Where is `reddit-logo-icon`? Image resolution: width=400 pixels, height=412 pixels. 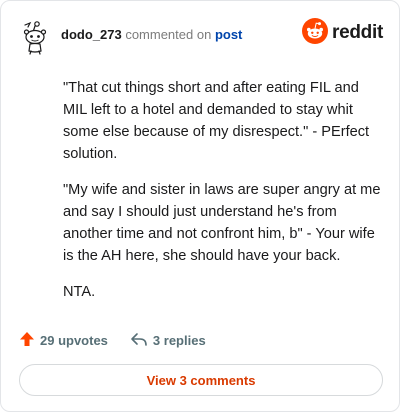
reddit-logo-icon is located at coordinates (315, 33).